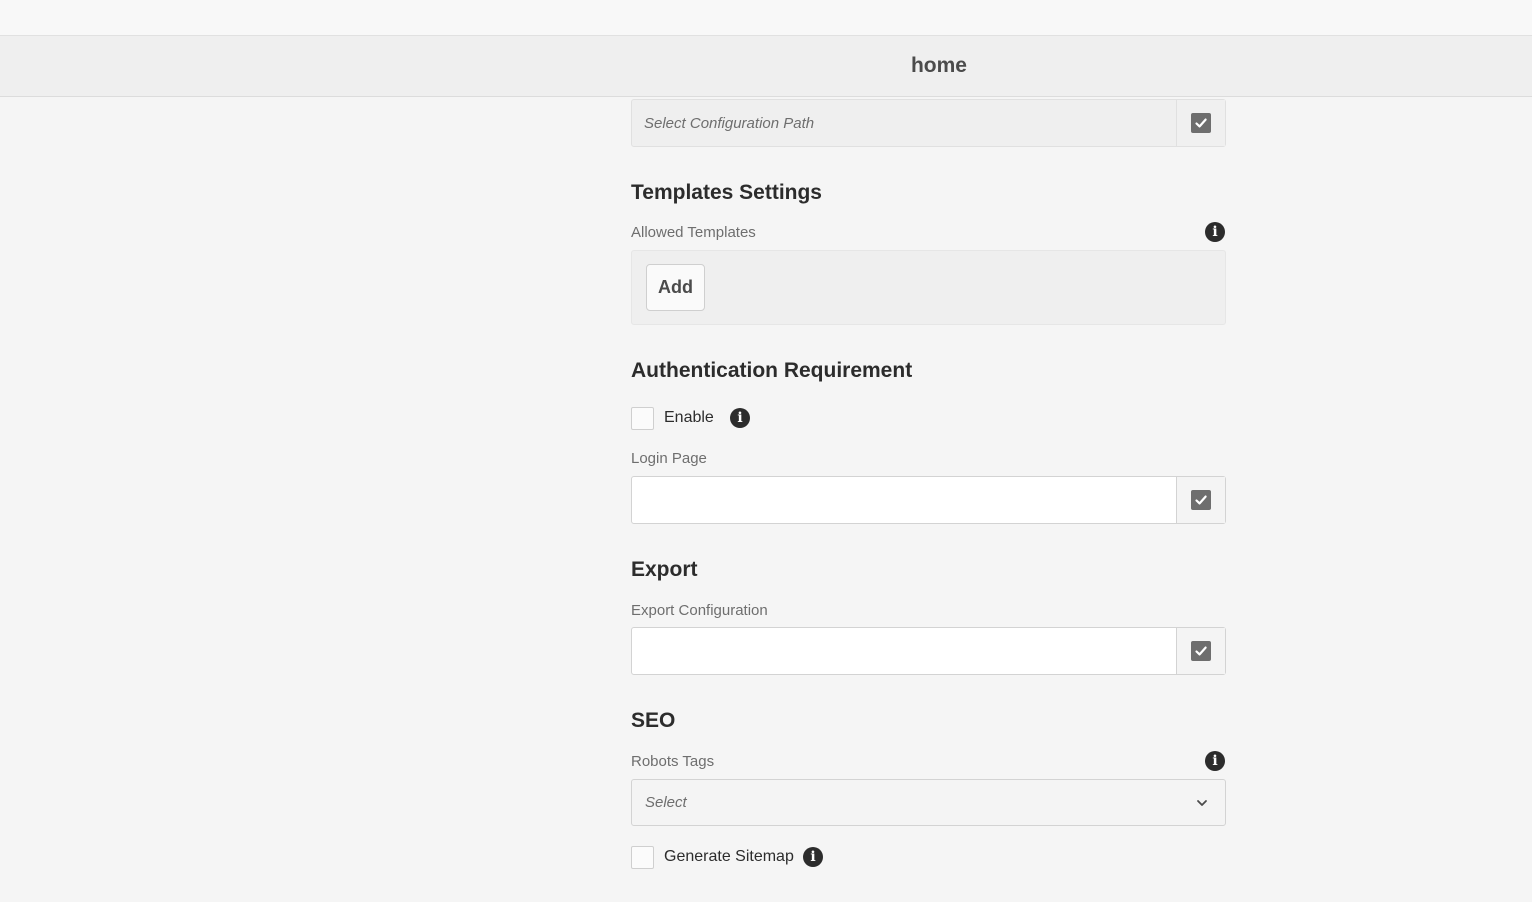 The width and height of the screenshot is (1532, 902). Describe the element at coordinates (653, 720) in the screenshot. I see `seo-heading: SEO` at that location.